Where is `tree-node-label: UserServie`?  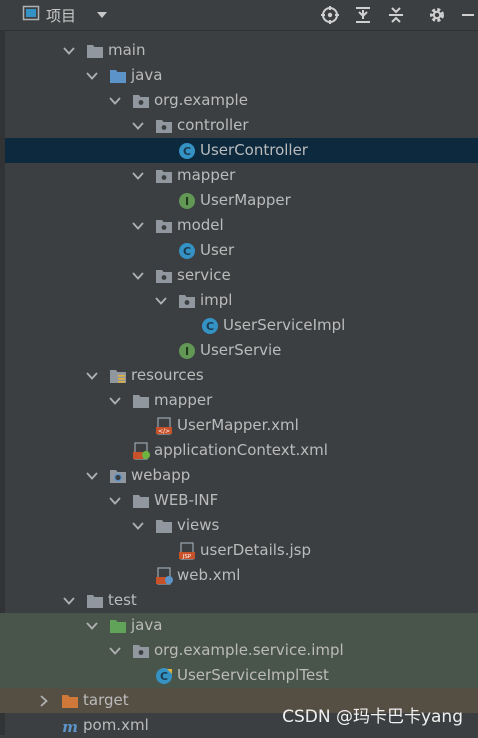
tree-node-label: UserServie is located at coordinates (241, 350).